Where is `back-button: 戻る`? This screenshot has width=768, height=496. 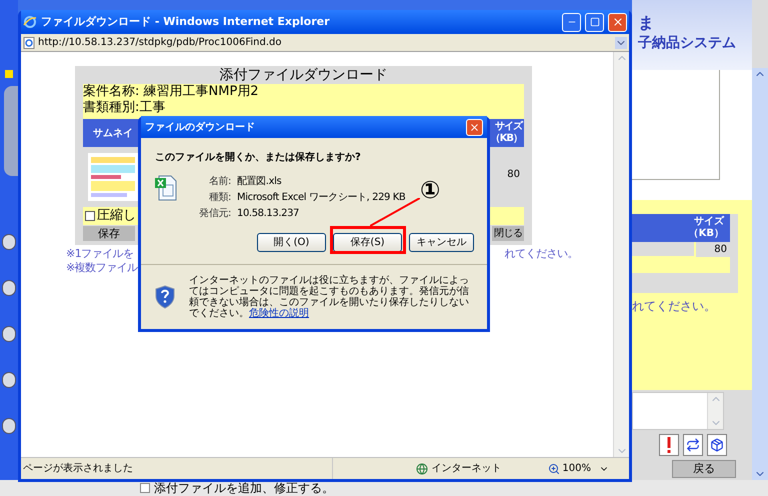
back-button: 戻る is located at coordinates (704, 469).